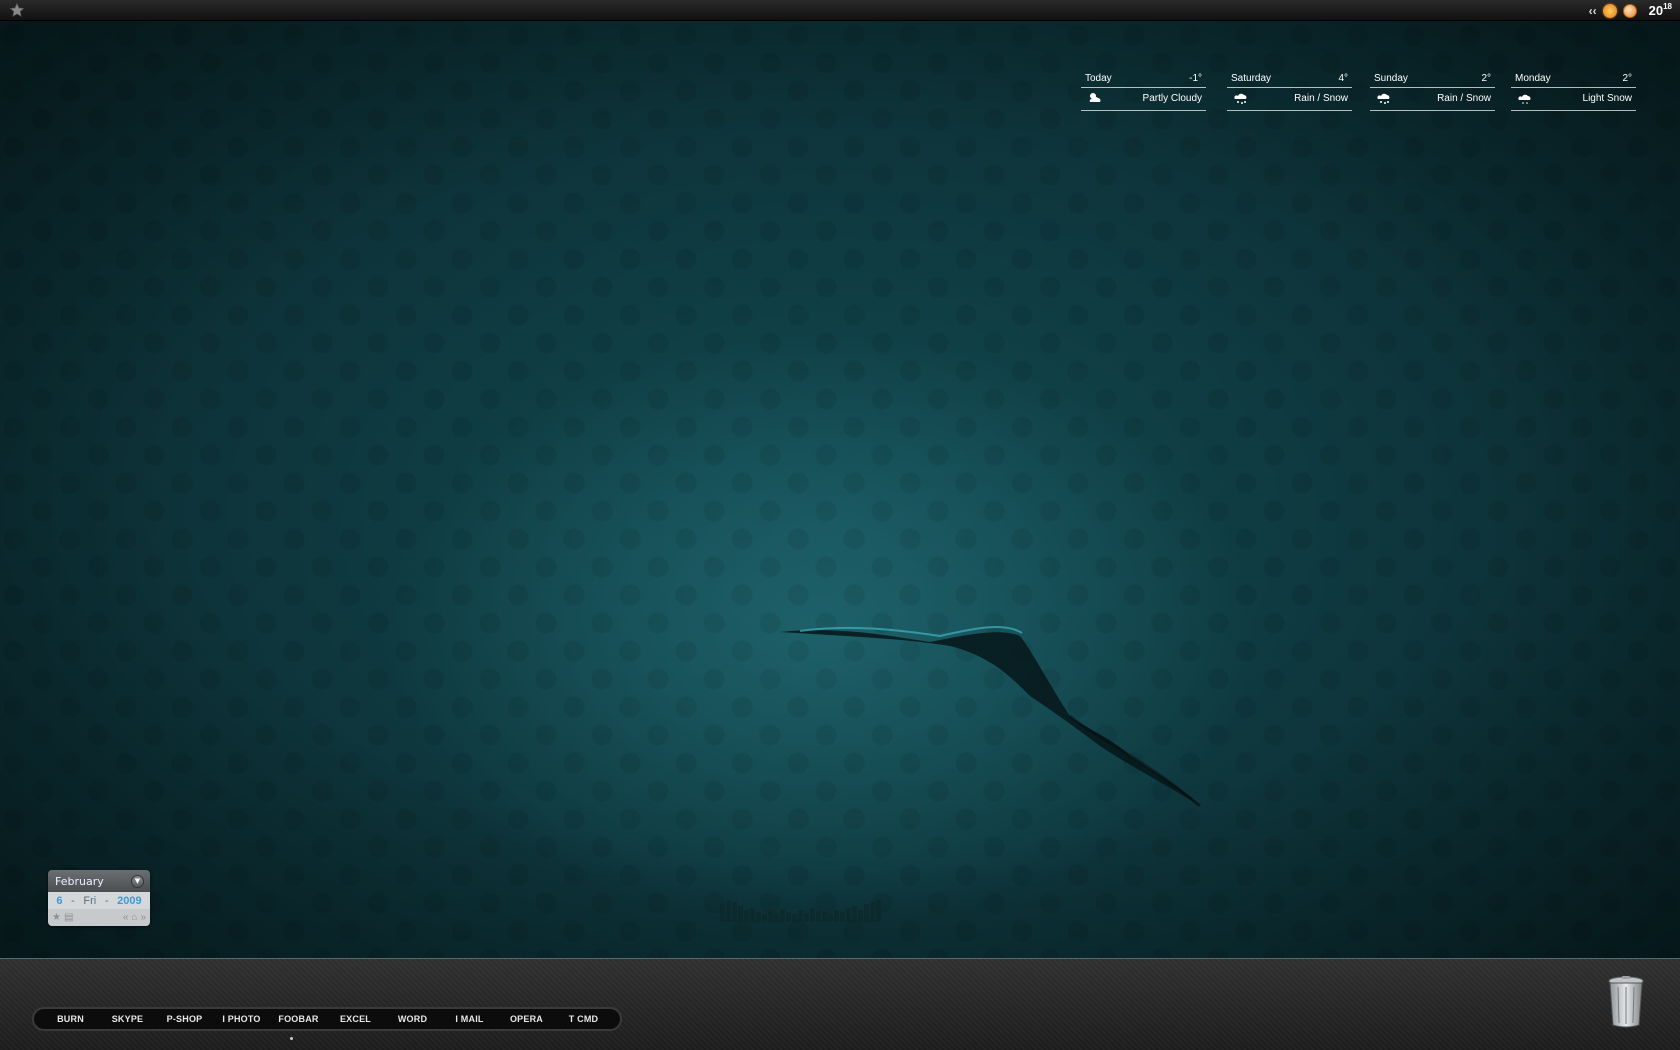 This screenshot has width=1680, height=1050. What do you see at coordinates (143, 917) in the screenshot?
I see `next-icon: »` at bounding box center [143, 917].